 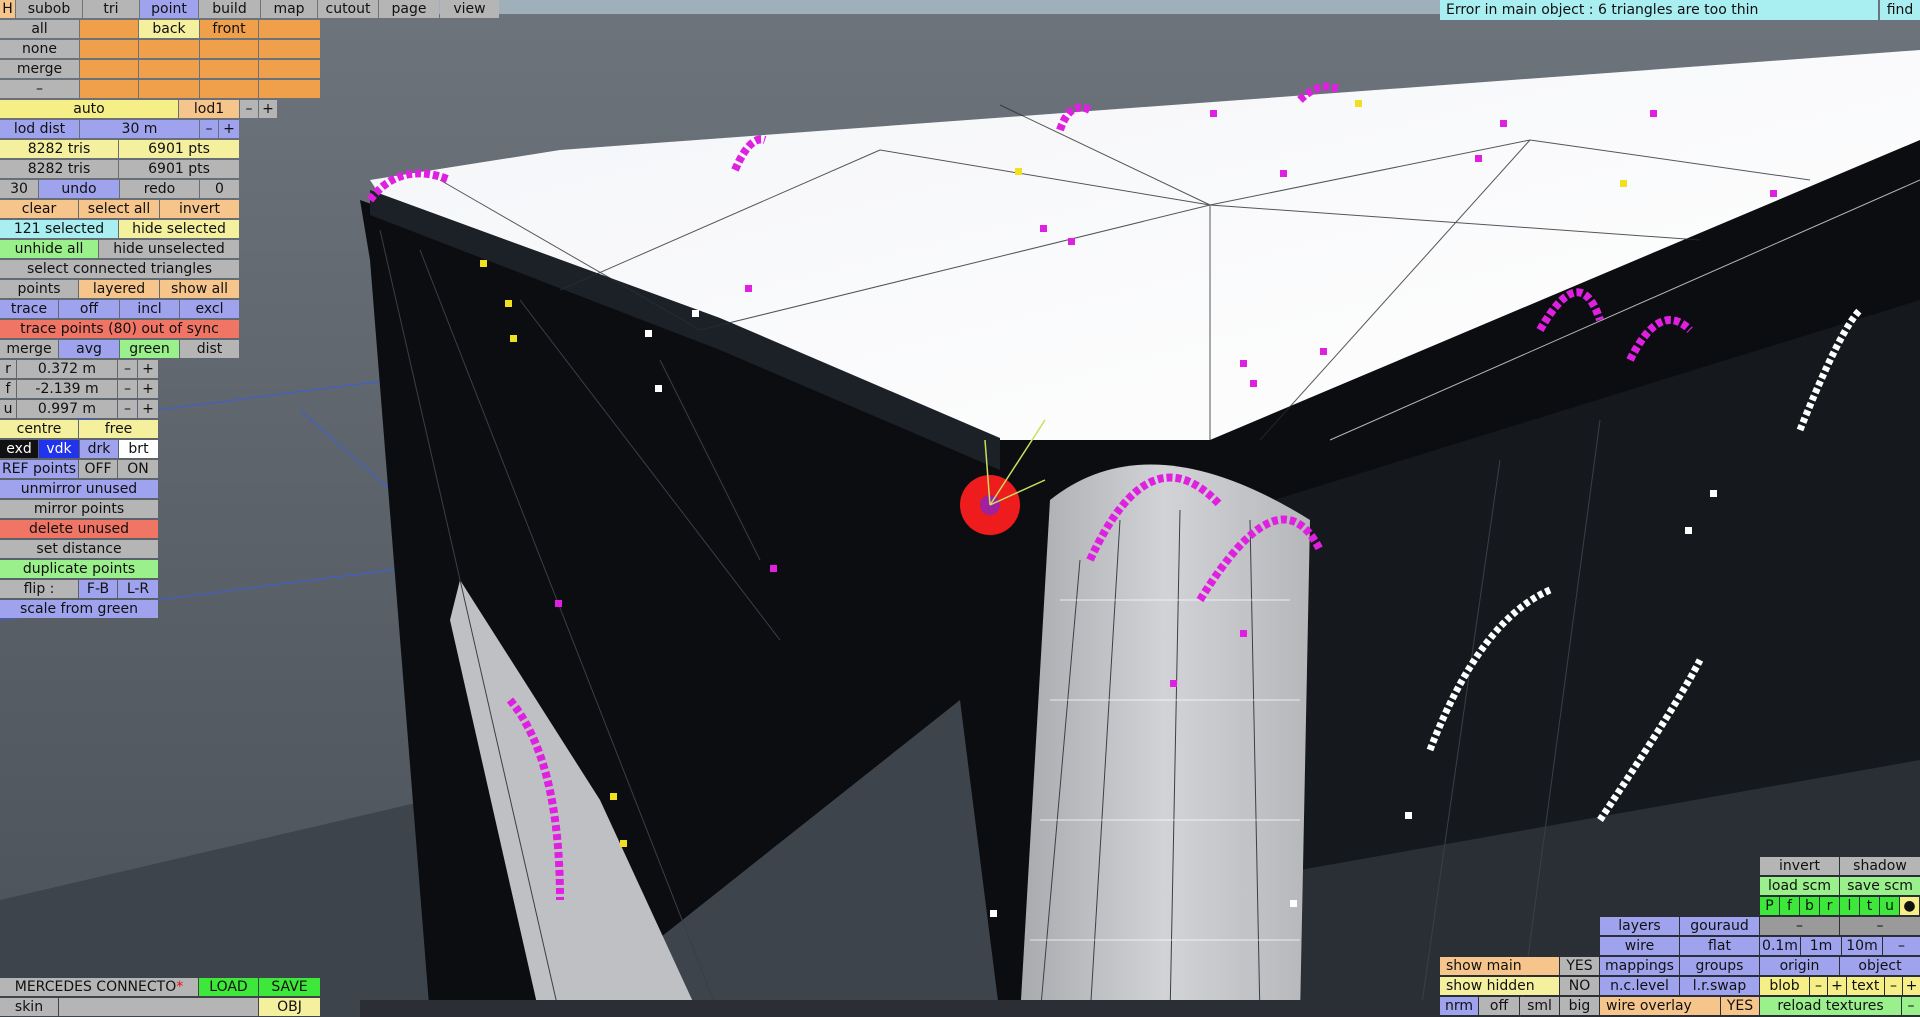 I want to click on lod-minus-button: –, so click(x=249, y=109).